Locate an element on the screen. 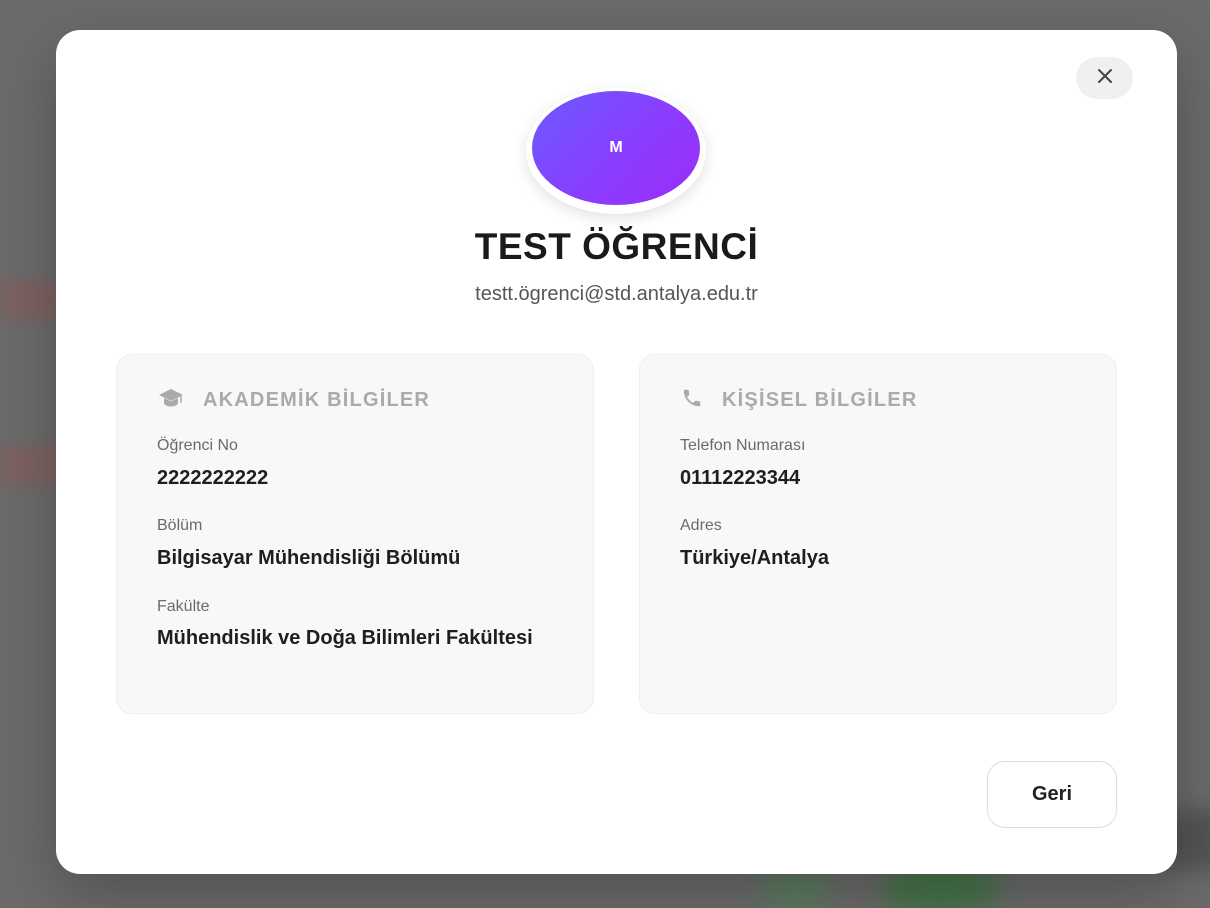 Image resolution: width=1210 pixels, height=908 pixels. backdrop-blob is located at coordinates (795, 889).